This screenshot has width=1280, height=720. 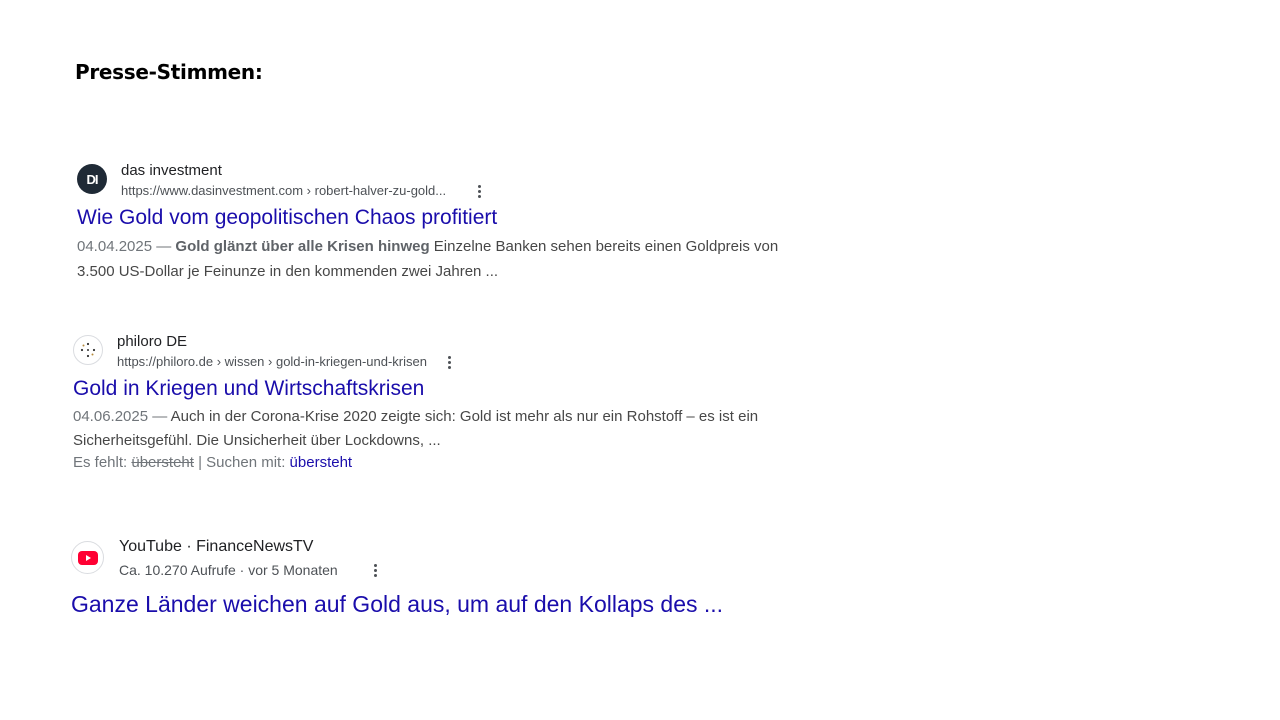 What do you see at coordinates (87, 557) in the screenshot?
I see `youtube-play-icon` at bounding box center [87, 557].